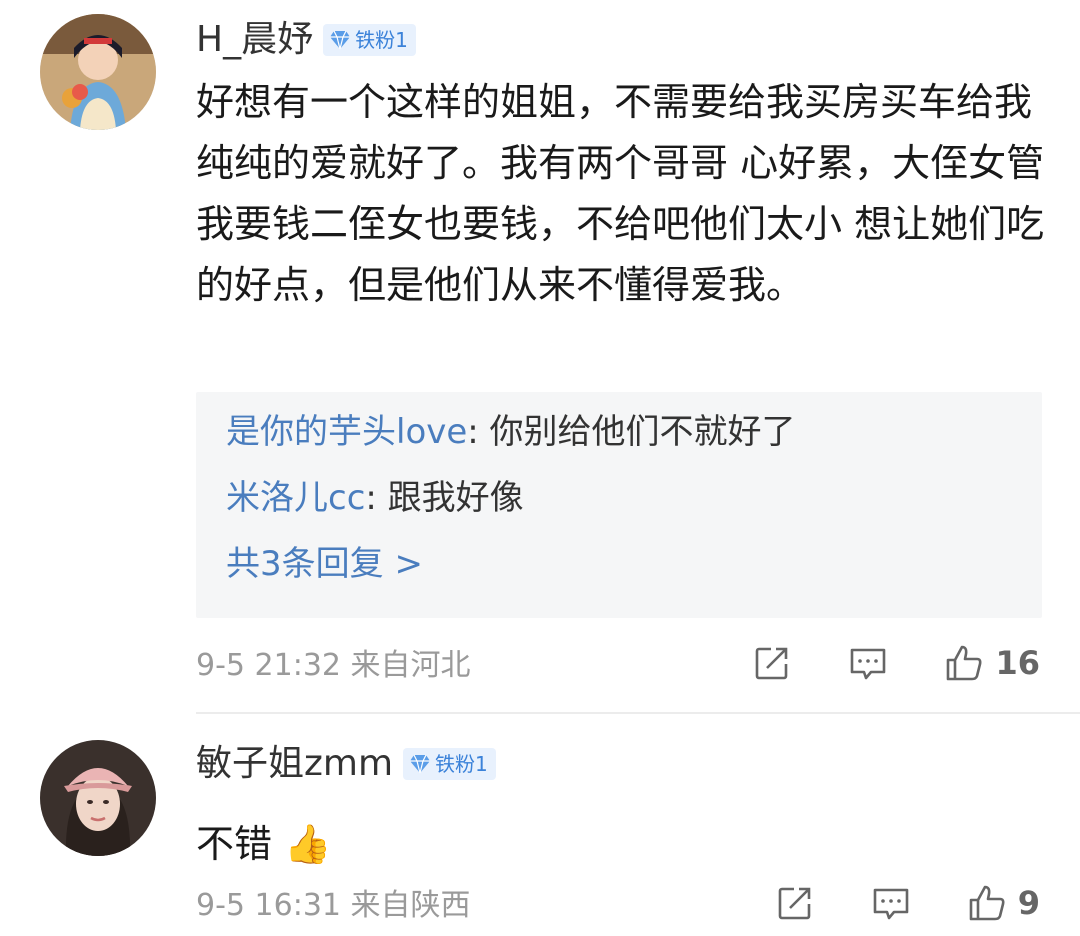 The width and height of the screenshot is (1080, 936). Describe the element at coordinates (631, 432) in the screenshot. I see `reply-text: : 你别给他们不就好了` at that location.